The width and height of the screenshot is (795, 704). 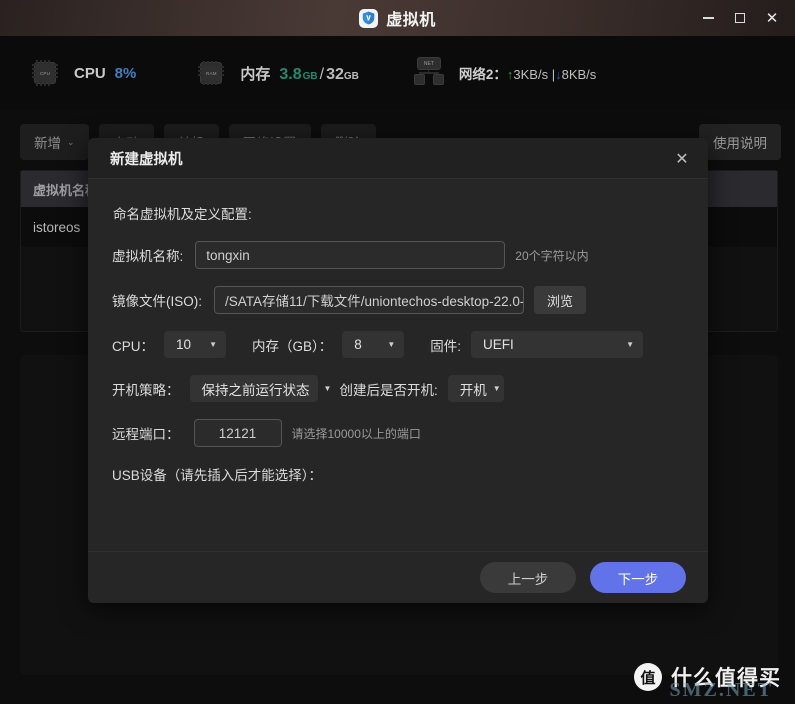 I want to click on memory-used: 3.8, so click(x=290, y=74).